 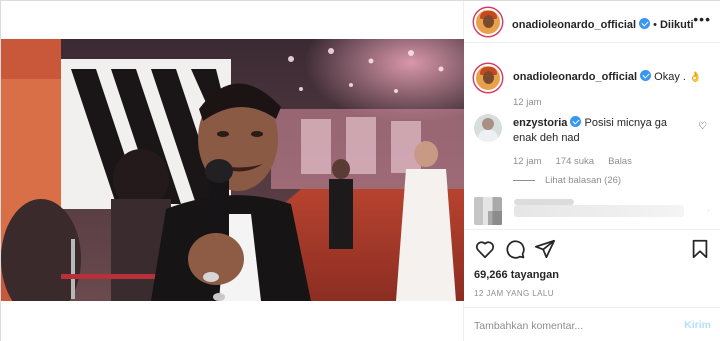 I want to click on author-username: onadioleonardo_official, so click(x=574, y=25).